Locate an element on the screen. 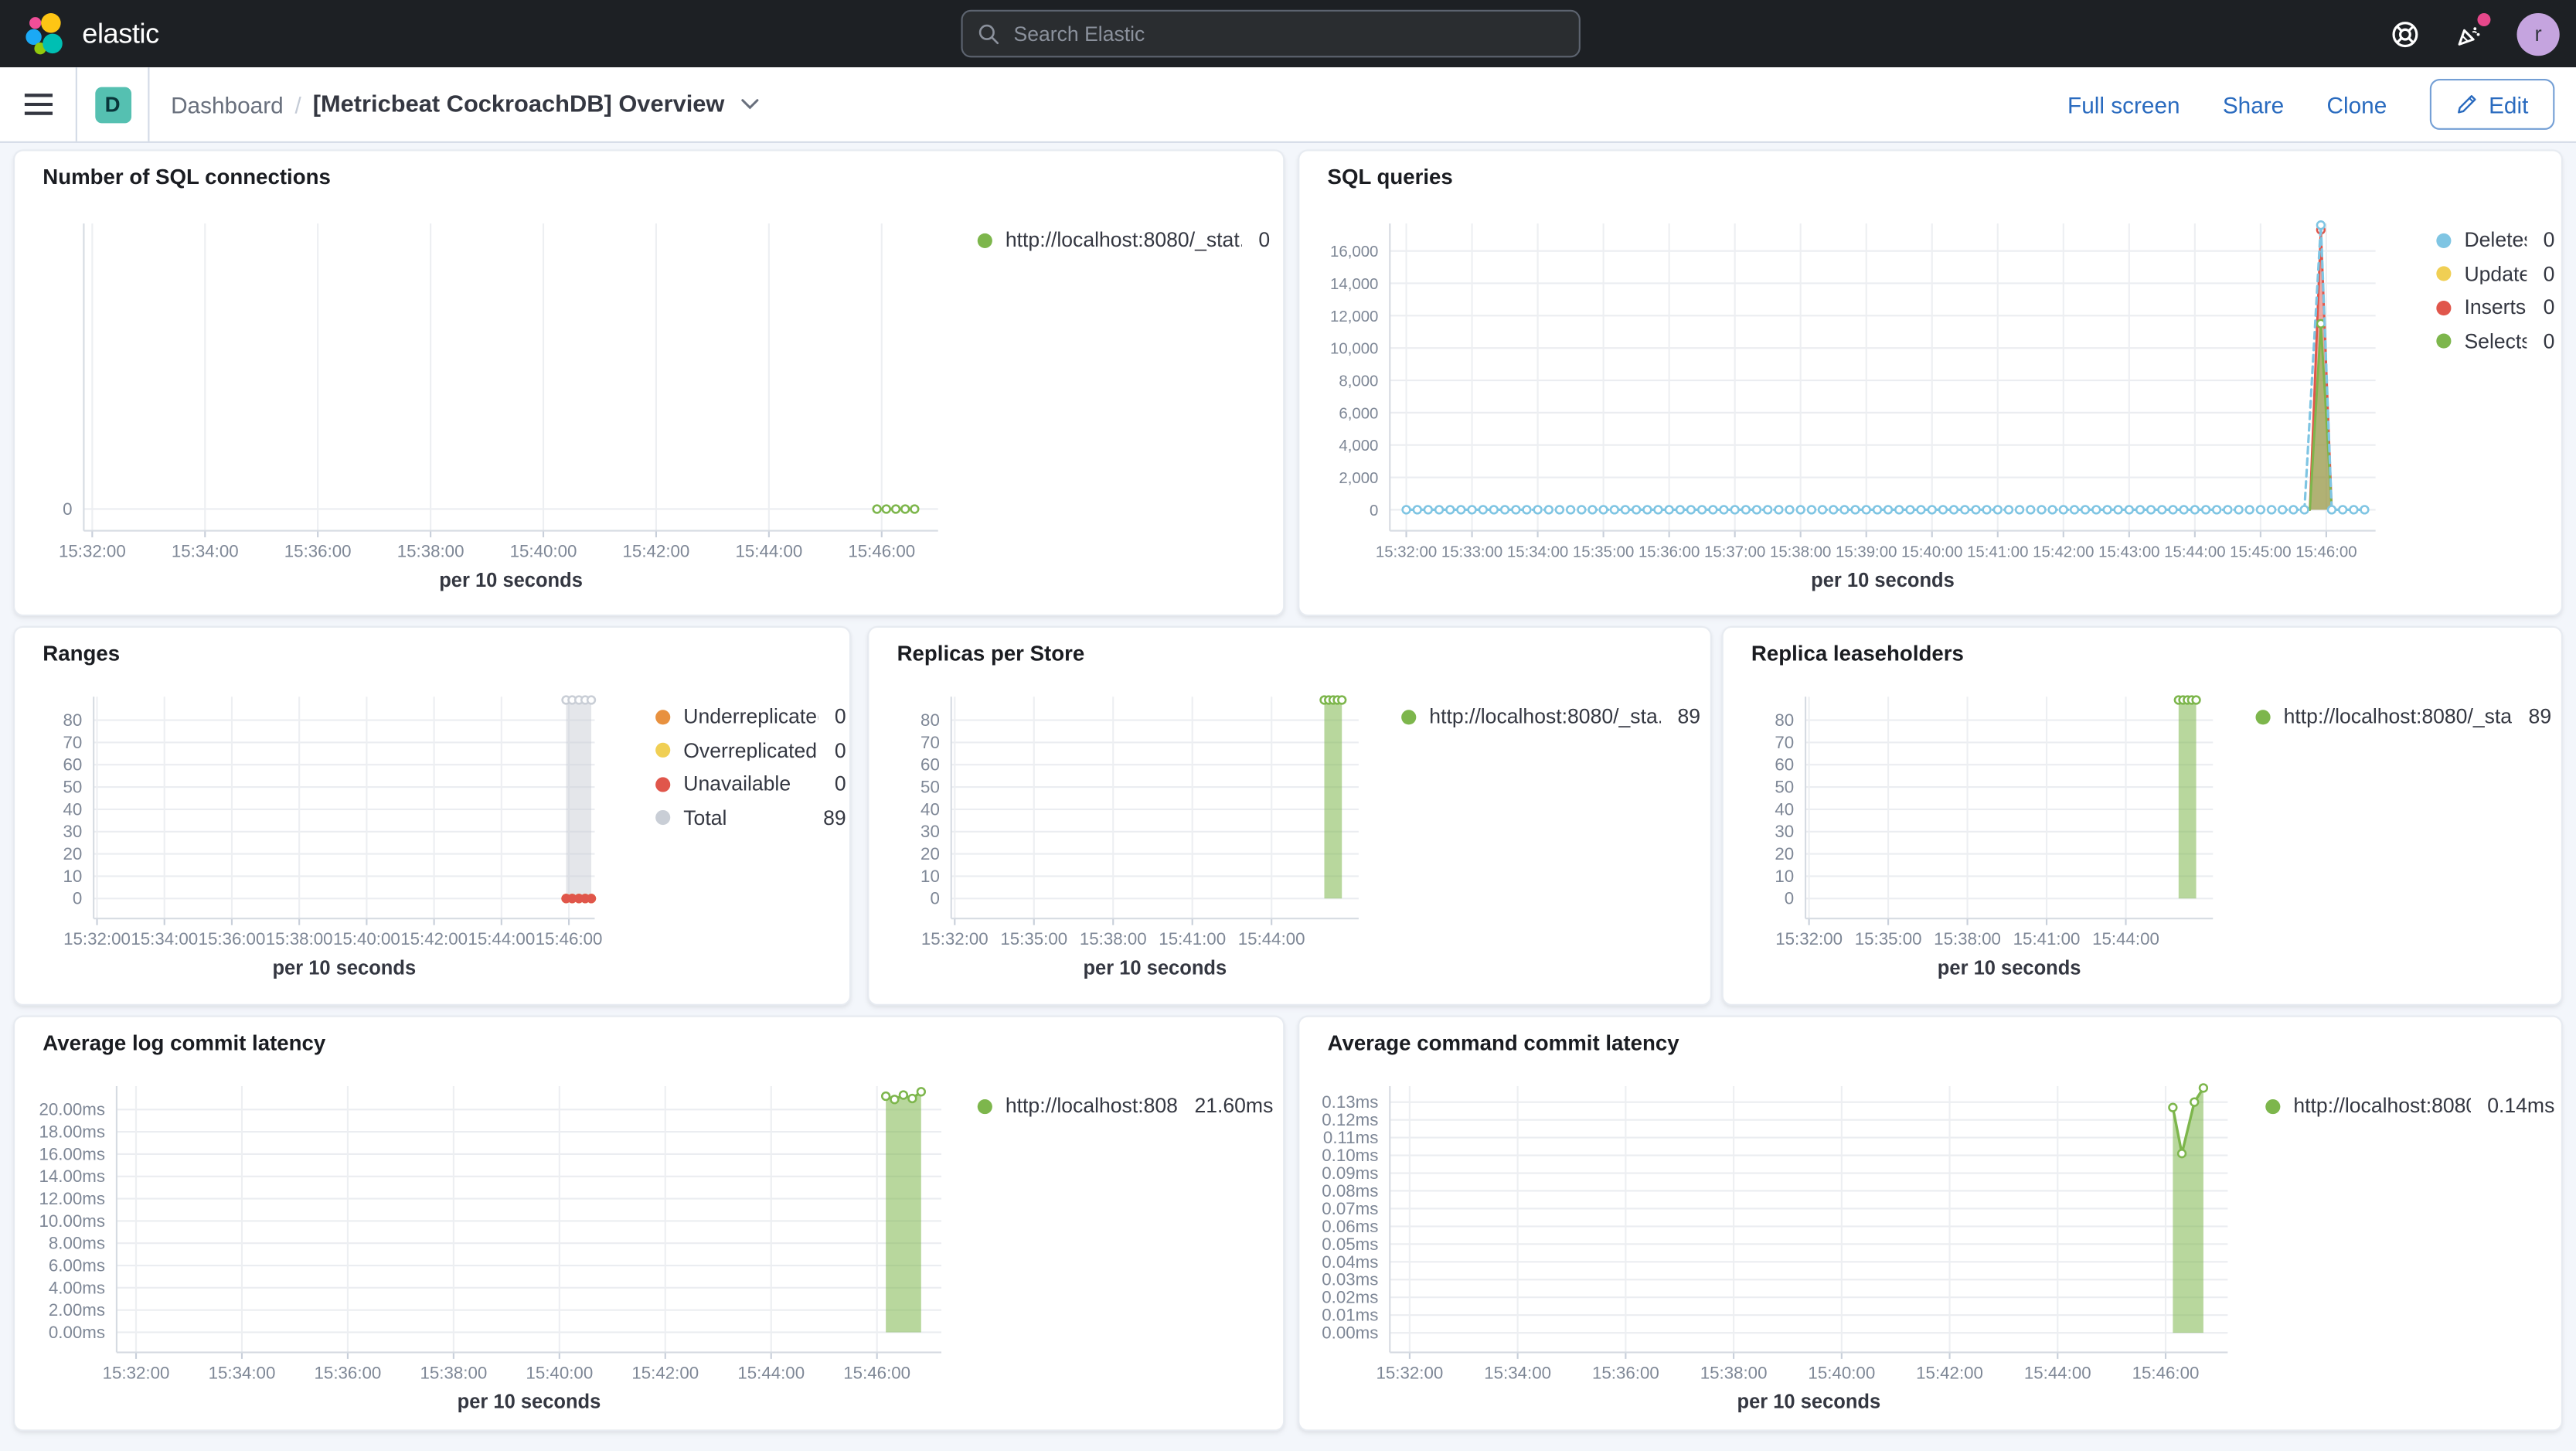 Image resolution: width=2576 pixels, height=1451 pixels. edit-button: Edit is located at coordinates (2492, 104).